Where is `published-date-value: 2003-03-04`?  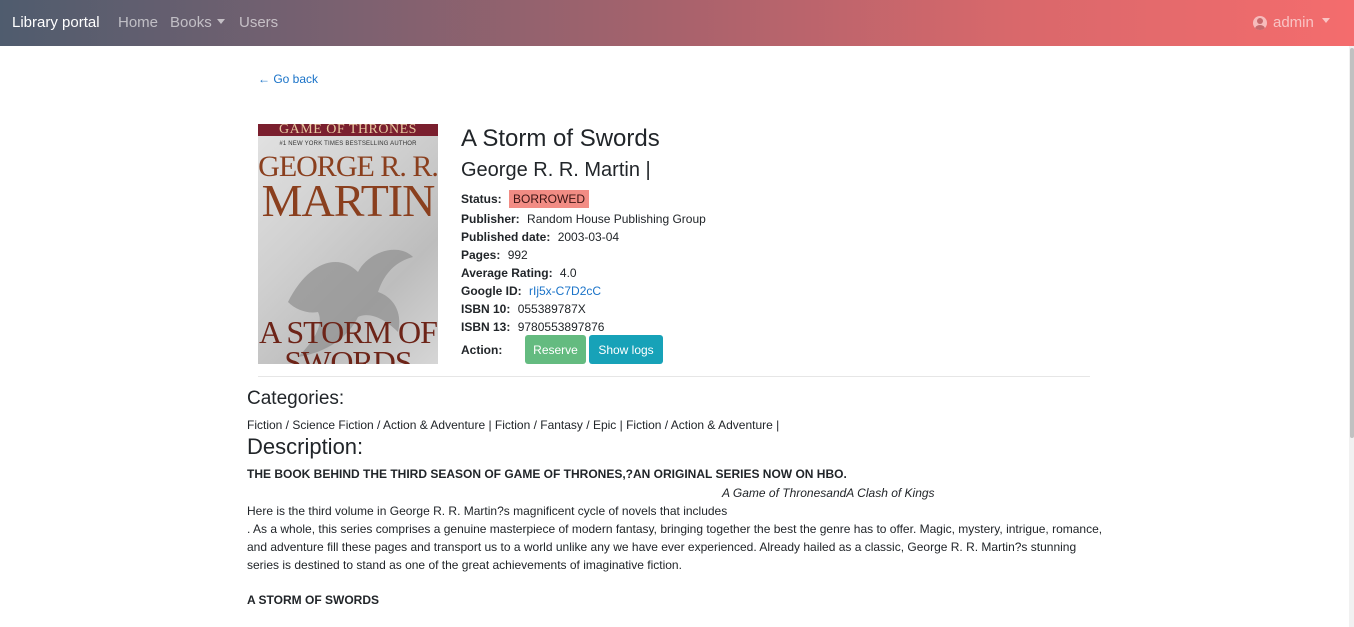 published-date-value: 2003-03-04 is located at coordinates (588, 237).